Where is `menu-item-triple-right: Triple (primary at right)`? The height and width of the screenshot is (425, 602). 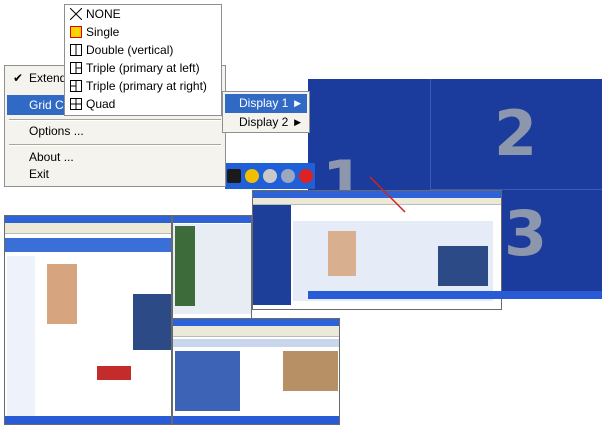 menu-item-triple-right: Triple (primary at right) is located at coordinates (137, 86).